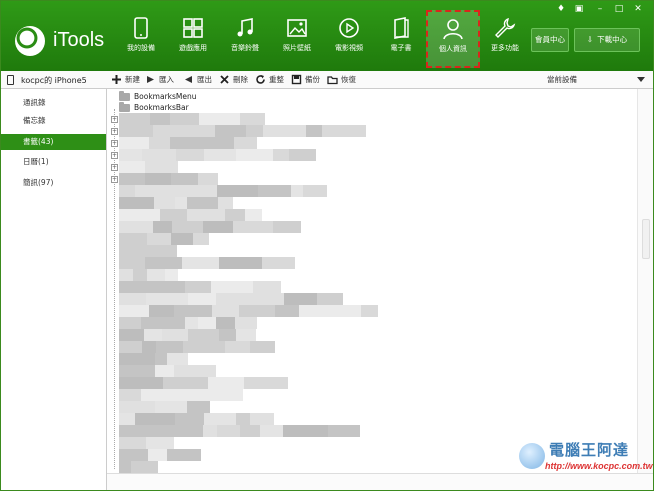 This screenshot has height=491, width=654. I want to click on nav-my-device: 我的設備, so click(141, 39).